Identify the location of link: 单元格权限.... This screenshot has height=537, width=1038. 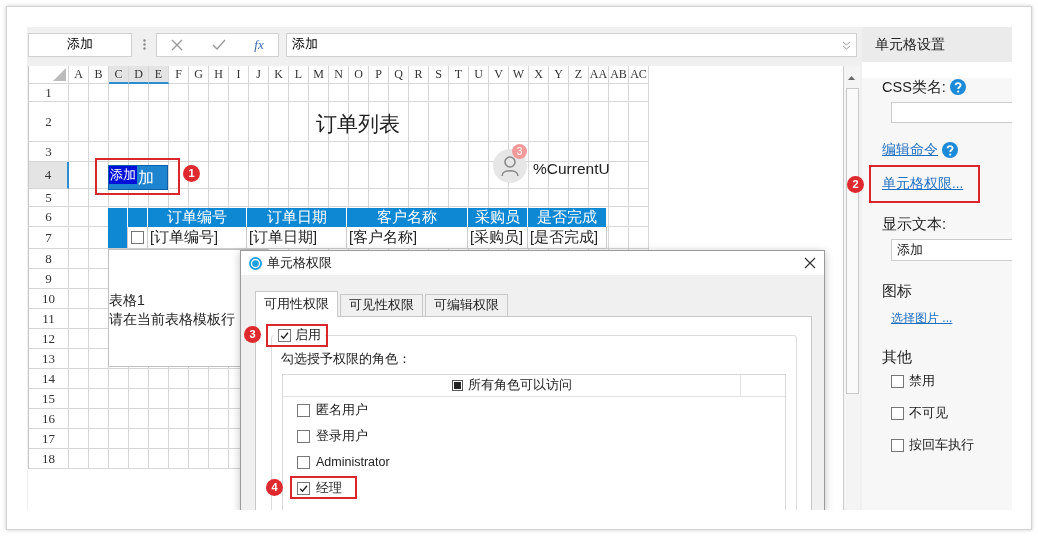
(923, 184).